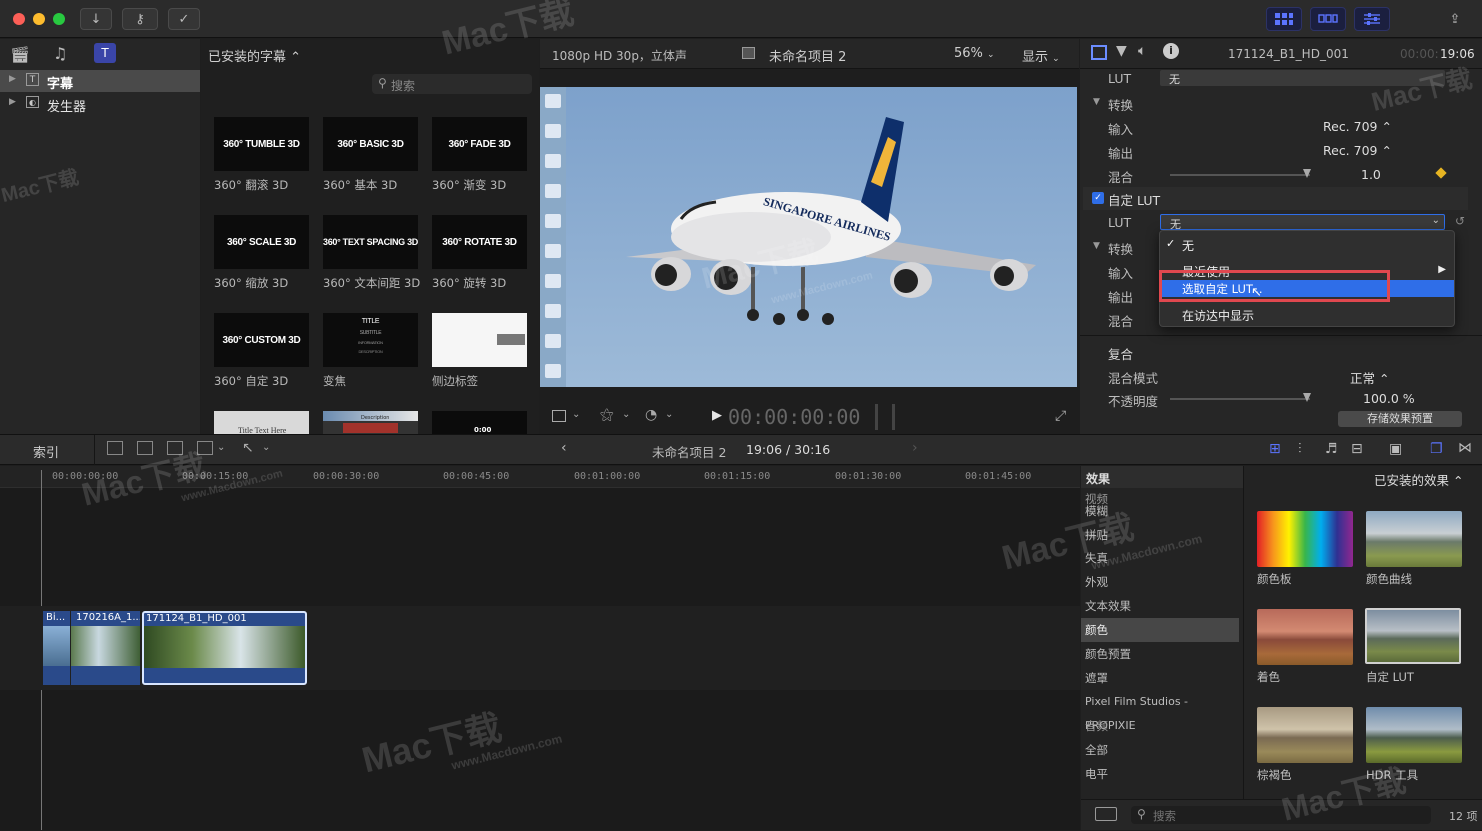 The height and width of the screenshot is (831, 1482). What do you see at coordinates (1369, 377) in the screenshot?
I see `blend-mode-value: 正常 ⌃` at bounding box center [1369, 377].